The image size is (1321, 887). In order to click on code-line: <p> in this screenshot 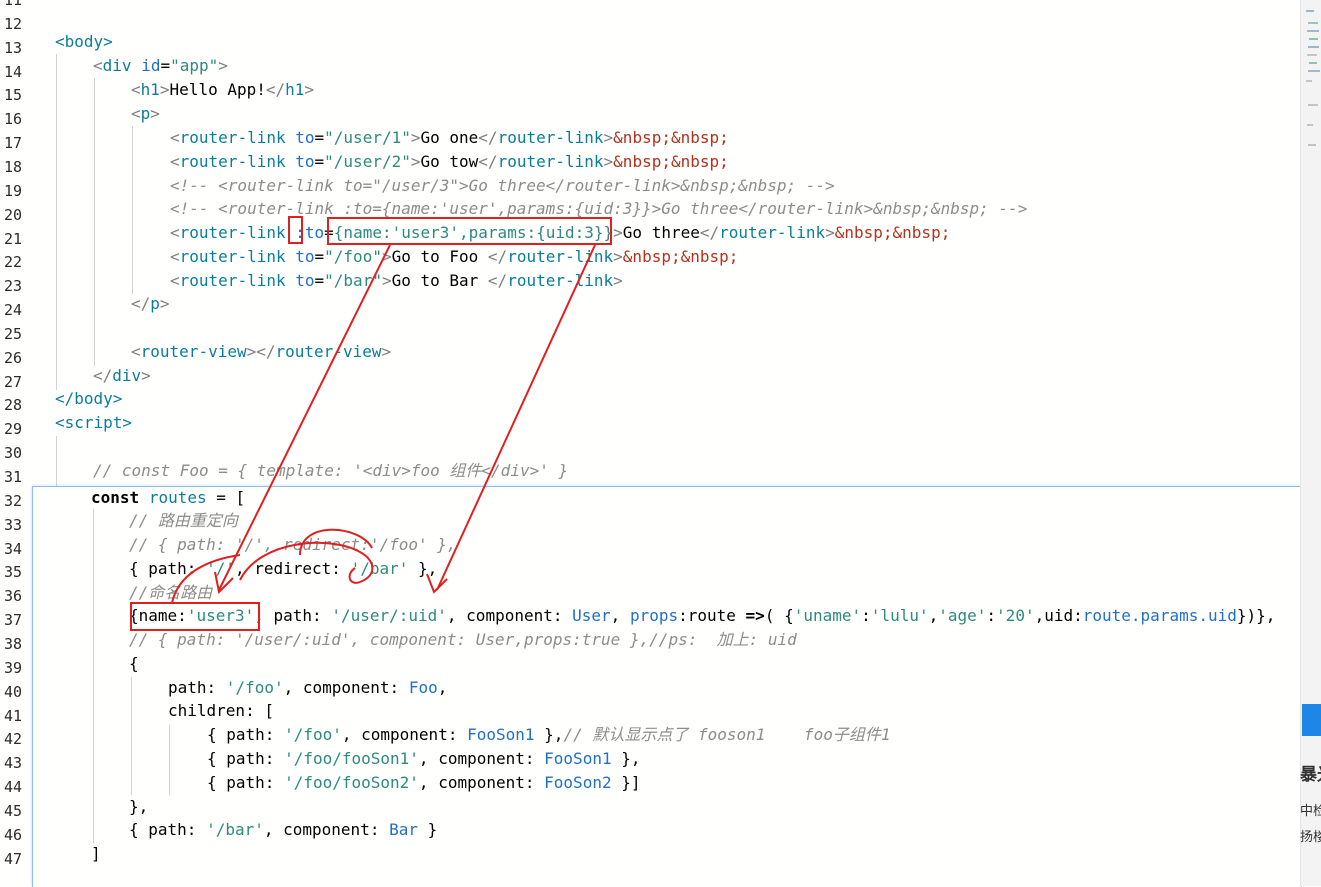, I will do `click(145, 113)`.